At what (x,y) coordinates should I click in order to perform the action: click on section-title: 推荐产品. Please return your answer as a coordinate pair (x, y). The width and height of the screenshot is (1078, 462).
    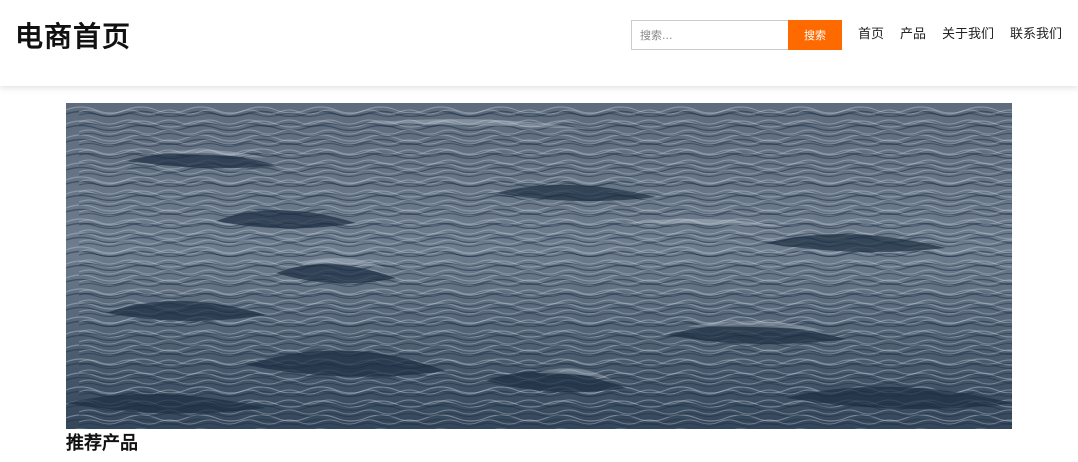
    Looking at the image, I should click on (102, 443).